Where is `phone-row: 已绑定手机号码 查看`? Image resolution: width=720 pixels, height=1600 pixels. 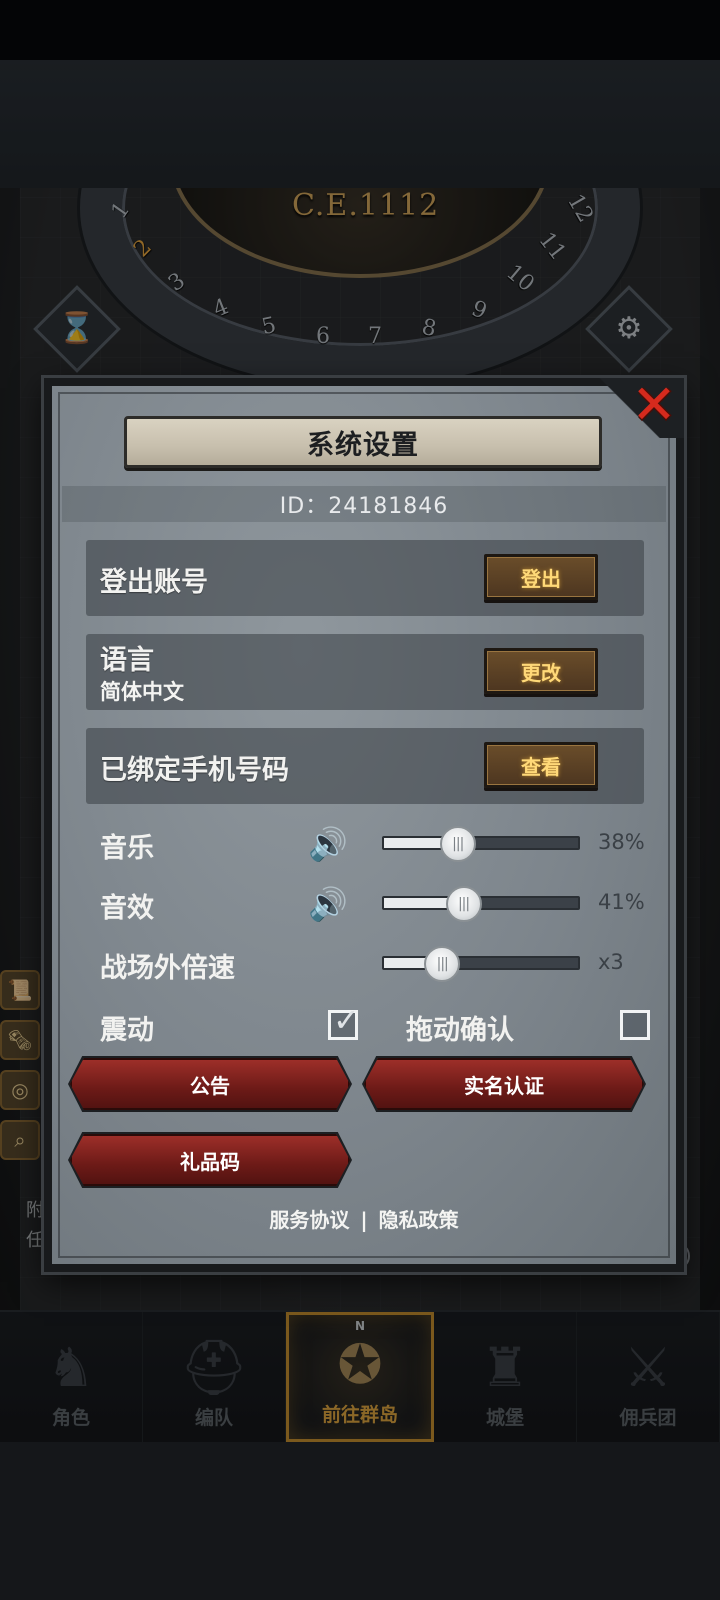
phone-row: 已绑定手机号码 查看 is located at coordinates (365, 766).